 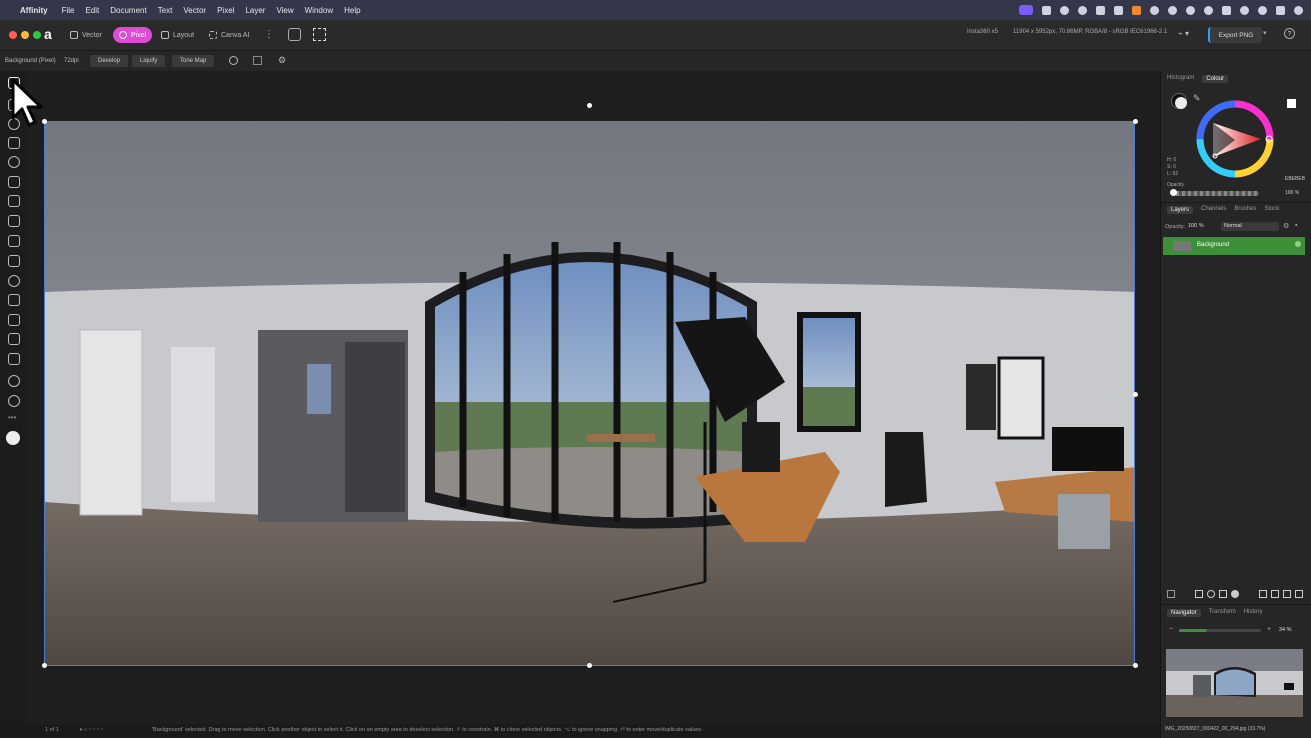 What do you see at coordinates (1299, 594) in the screenshot?
I see `trash-icon` at bounding box center [1299, 594].